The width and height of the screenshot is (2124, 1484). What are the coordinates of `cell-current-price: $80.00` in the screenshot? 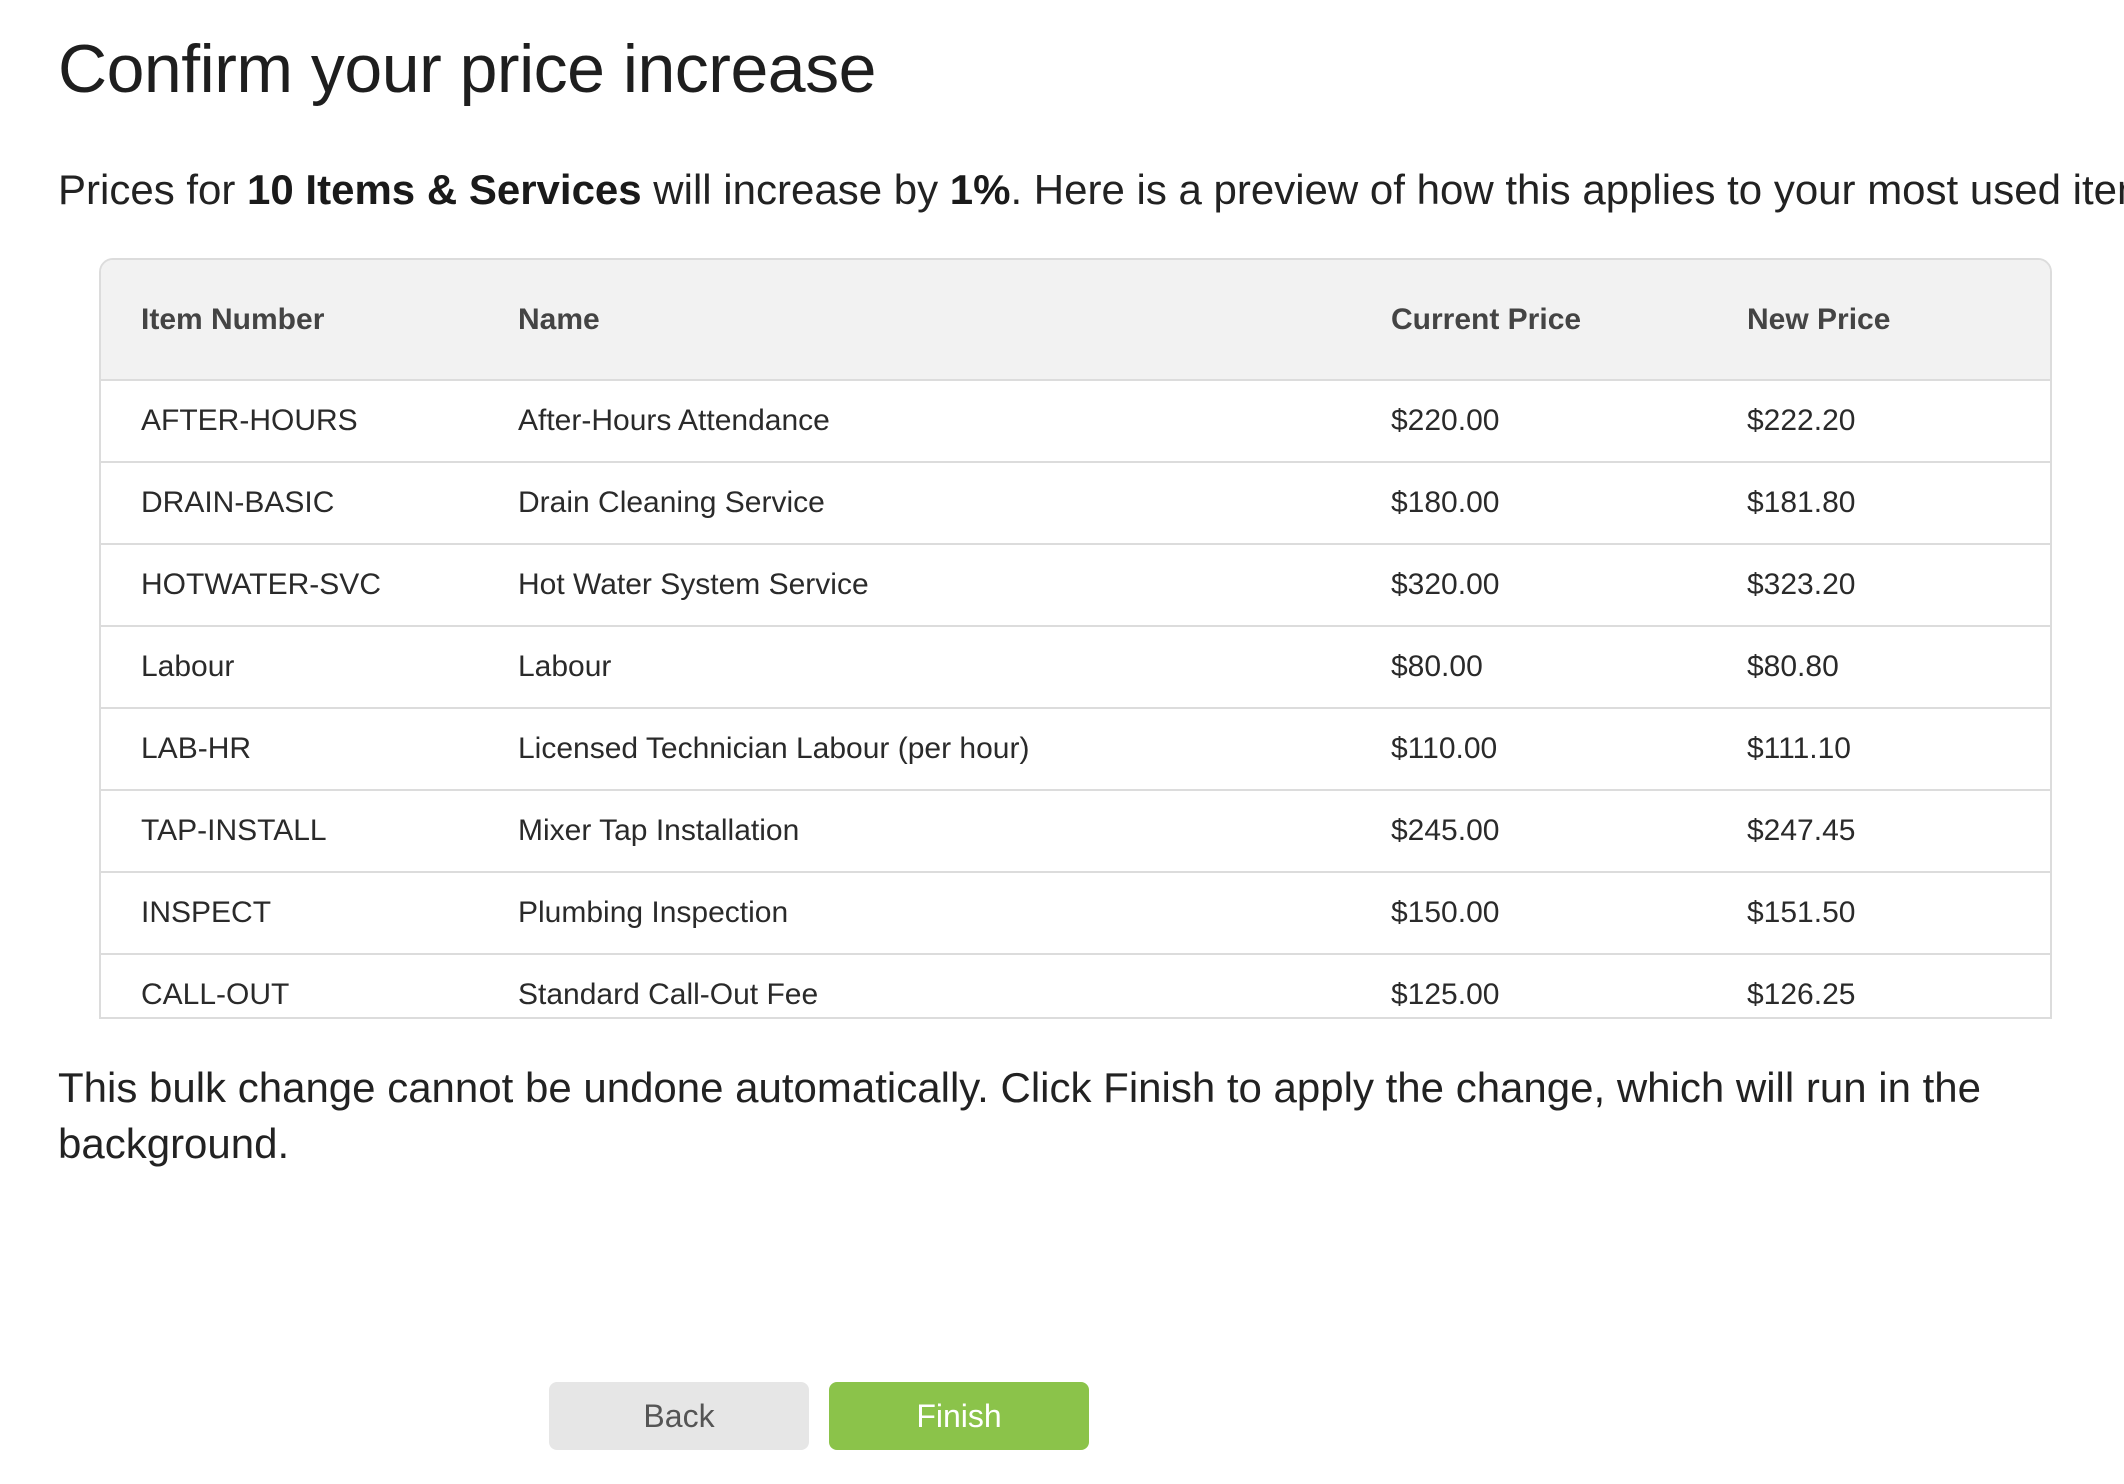 It's located at (1569, 667).